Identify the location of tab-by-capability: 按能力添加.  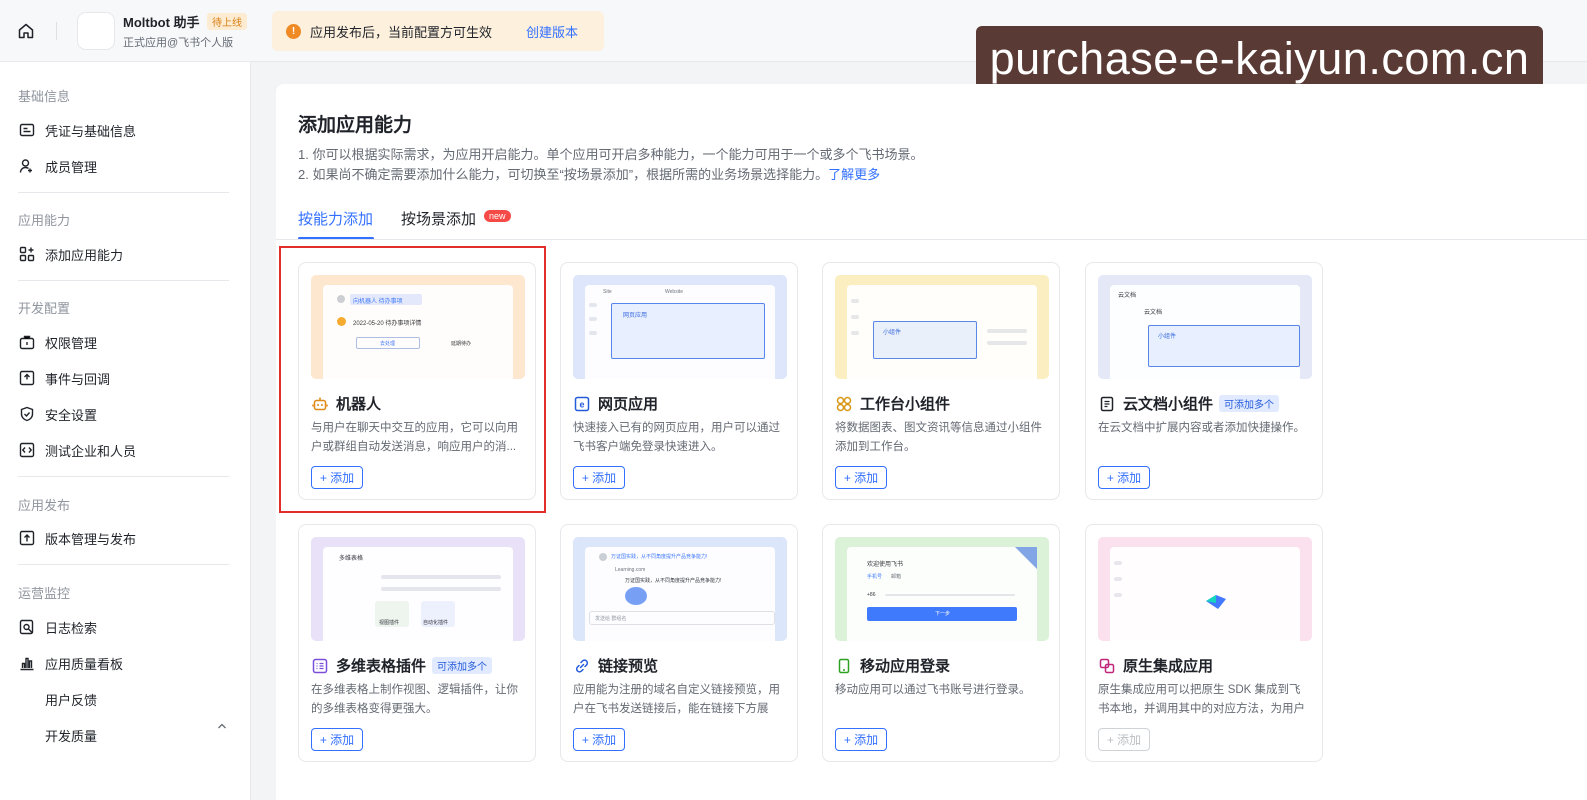
(335, 218).